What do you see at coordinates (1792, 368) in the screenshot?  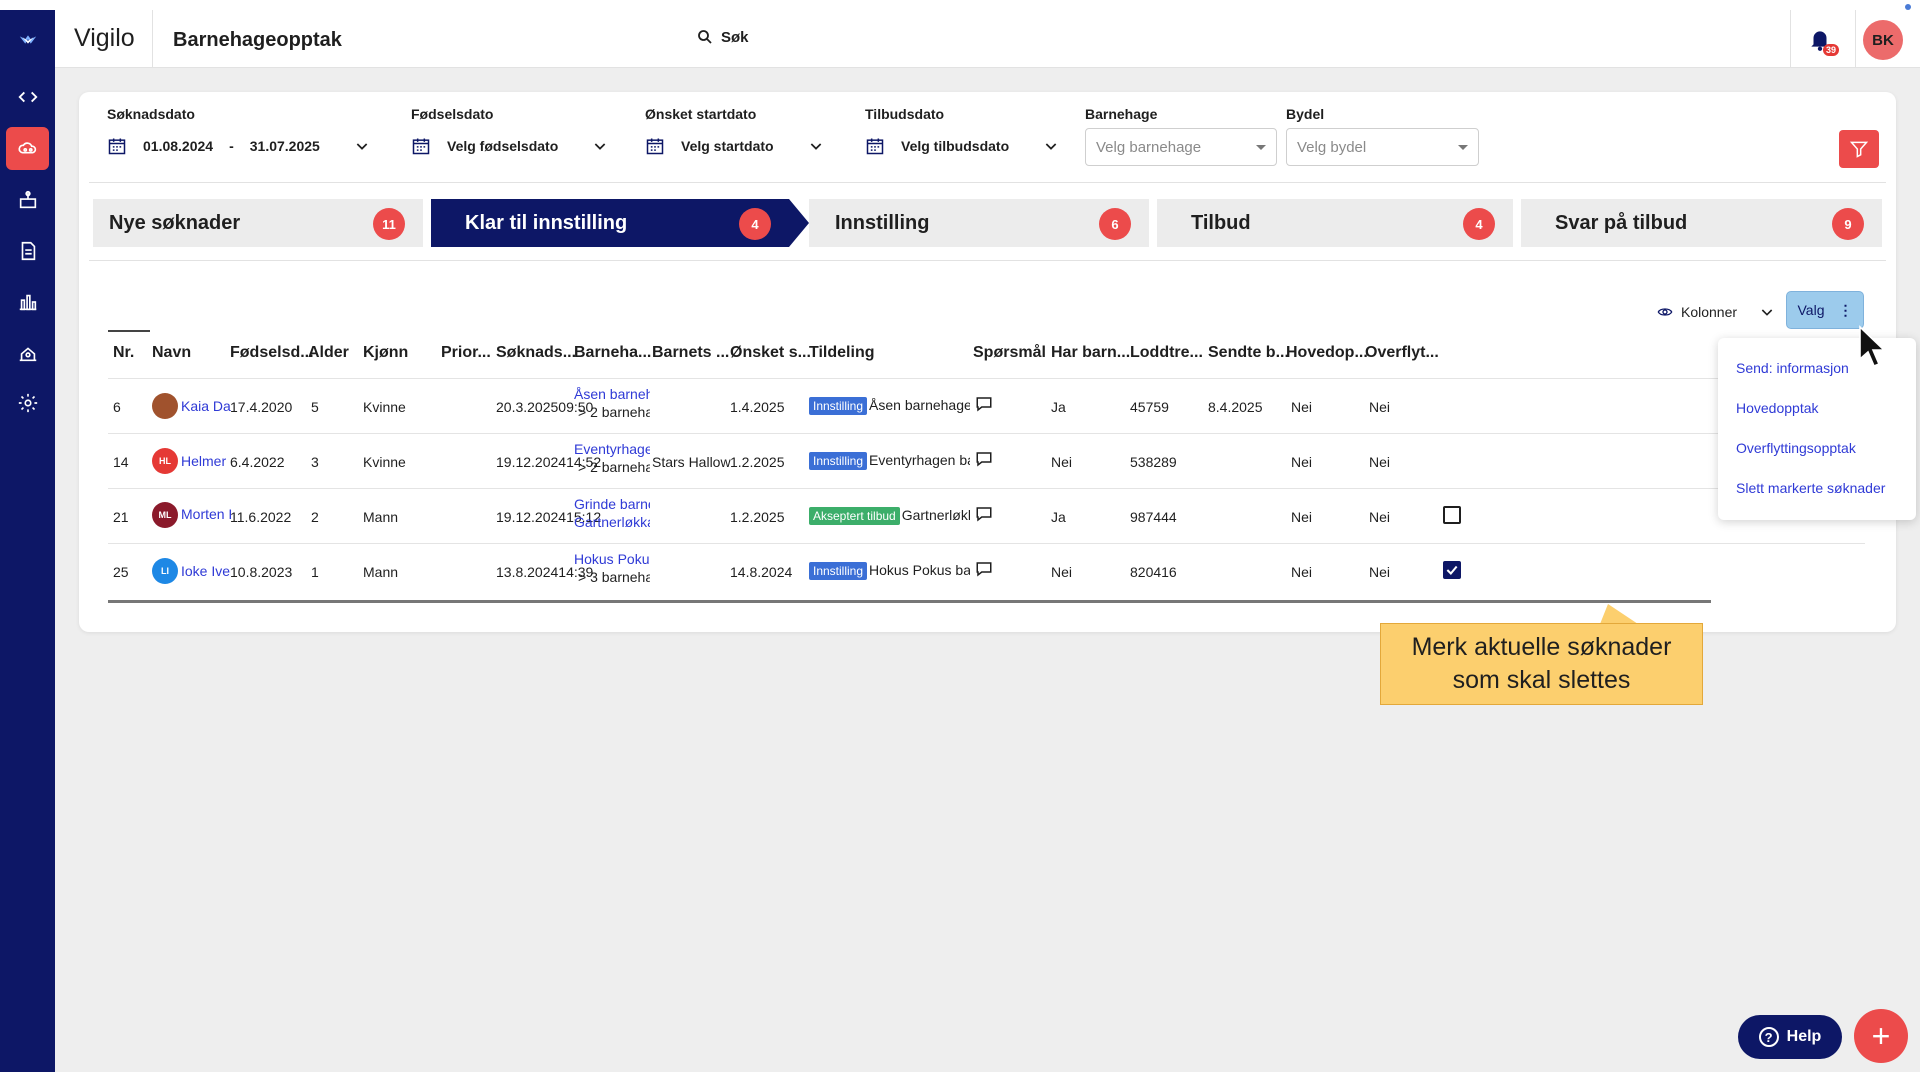 I see `menu-item-send-info: Send: informasjon` at bounding box center [1792, 368].